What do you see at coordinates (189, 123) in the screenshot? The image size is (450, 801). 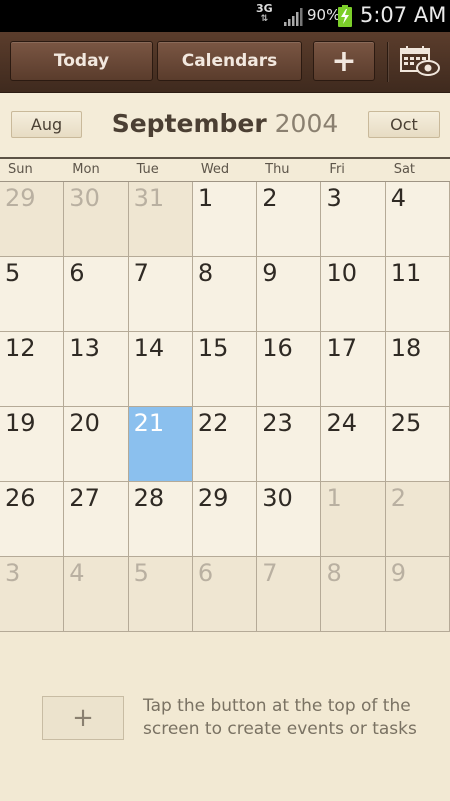 I see `month-name: September` at bounding box center [189, 123].